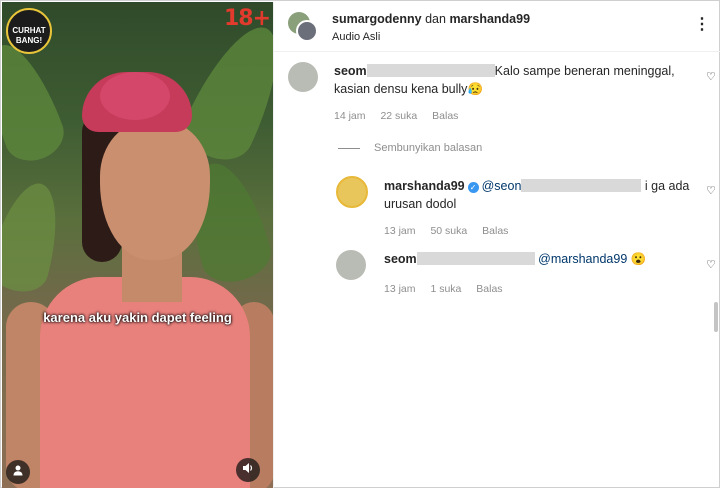  What do you see at coordinates (350, 71) in the screenshot?
I see `comment-username: seom` at bounding box center [350, 71].